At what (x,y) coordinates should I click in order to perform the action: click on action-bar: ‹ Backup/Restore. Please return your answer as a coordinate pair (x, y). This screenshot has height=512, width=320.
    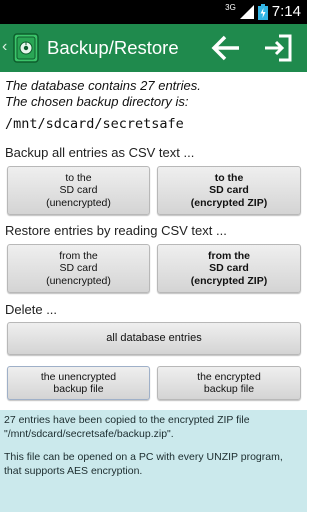
    Looking at the image, I should click on (153, 48).